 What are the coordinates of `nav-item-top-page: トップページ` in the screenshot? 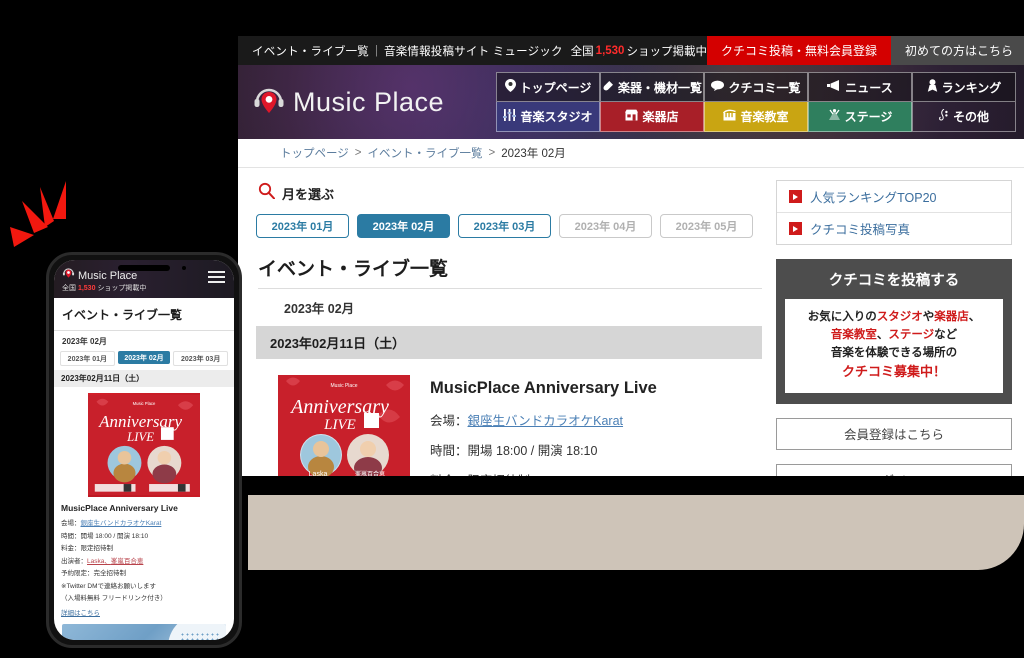 It's located at (548, 87).